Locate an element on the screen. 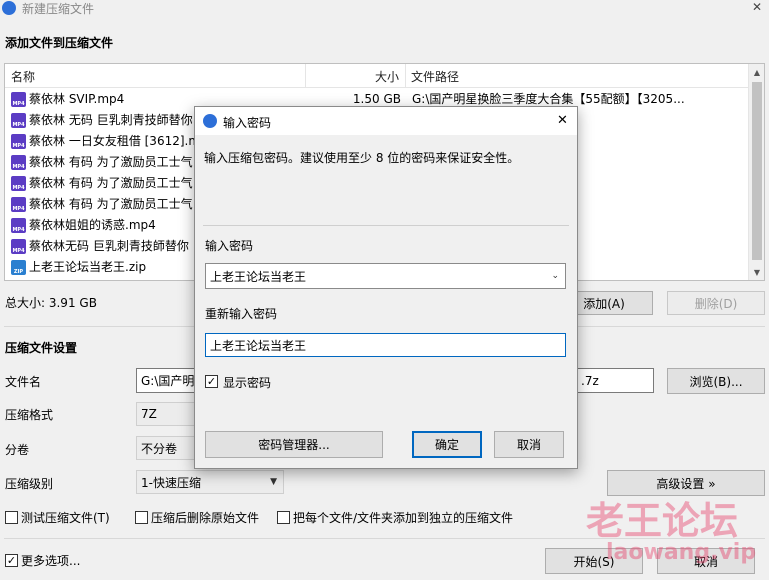  filename-value: G:\国产明 is located at coordinates (168, 381).